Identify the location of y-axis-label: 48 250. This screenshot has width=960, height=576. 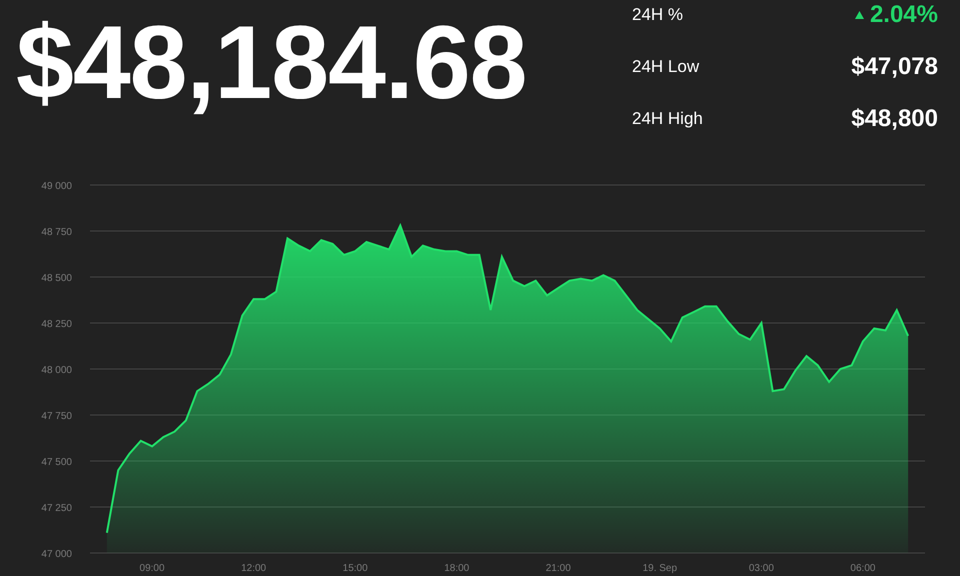
(56, 324).